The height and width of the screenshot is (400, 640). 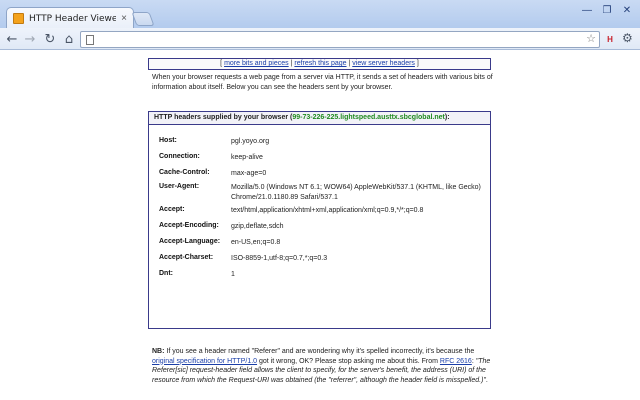 What do you see at coordinates (447, 117) in the screenshot?
I see `title-suffix: ):` at bounding box center [447, 117].